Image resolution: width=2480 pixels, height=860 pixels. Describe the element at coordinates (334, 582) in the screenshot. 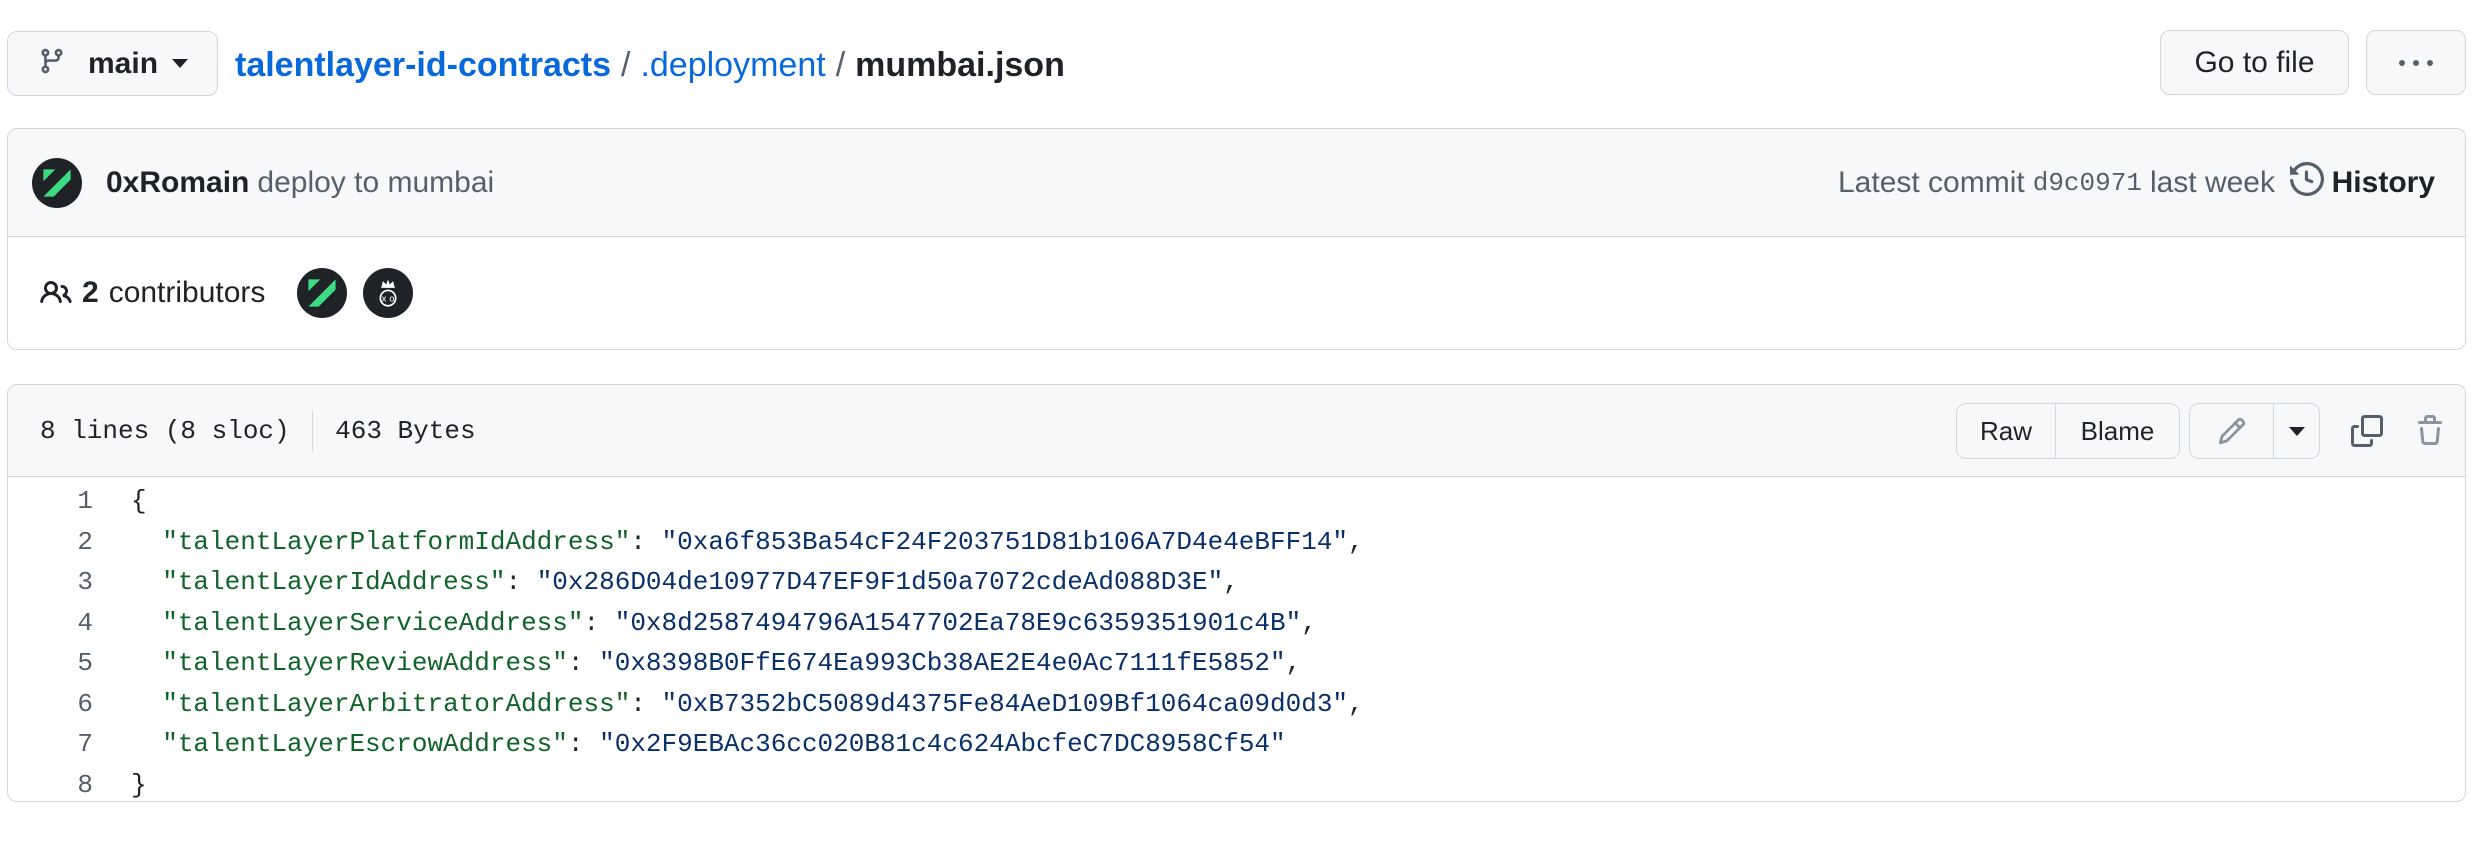

I see `json-key: "talentLayerIdAddress"` at that location.